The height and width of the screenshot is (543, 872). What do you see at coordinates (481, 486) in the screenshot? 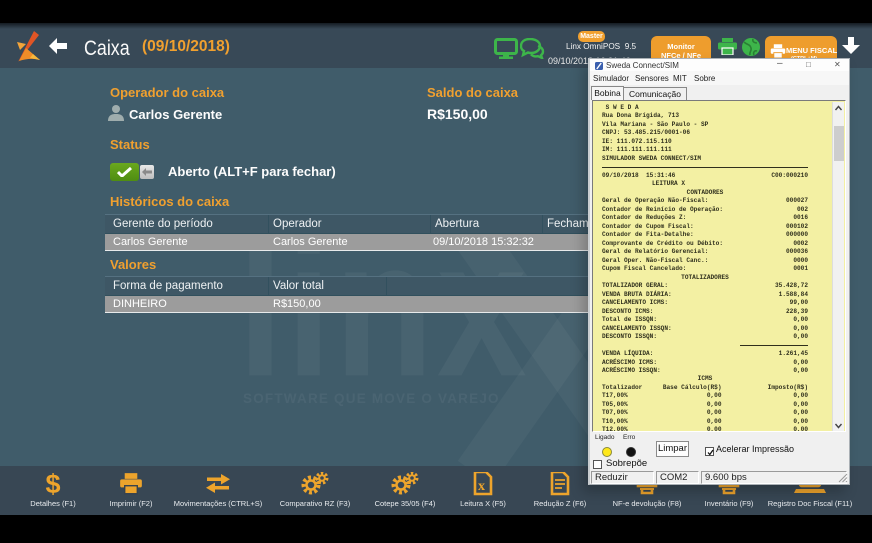
I see `svg-text: x` at bounding box center [481, 486].